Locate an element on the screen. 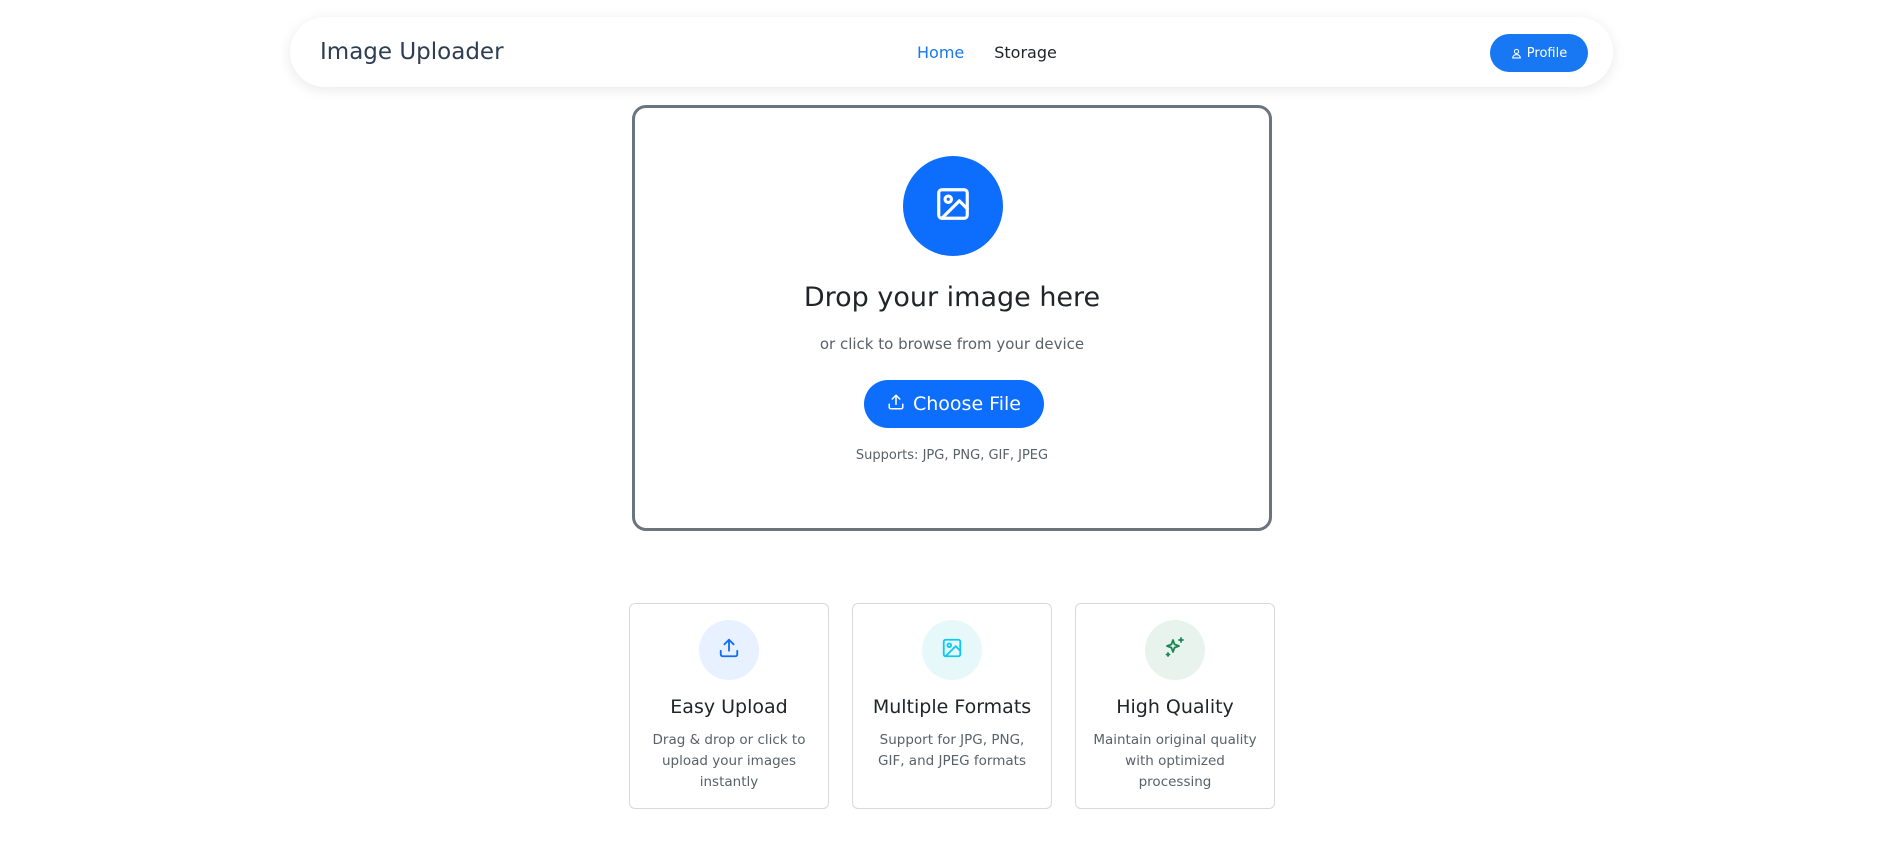 The image size is (1893, 862). feature-title: Easy Upload is located at coordinates (729, 707).